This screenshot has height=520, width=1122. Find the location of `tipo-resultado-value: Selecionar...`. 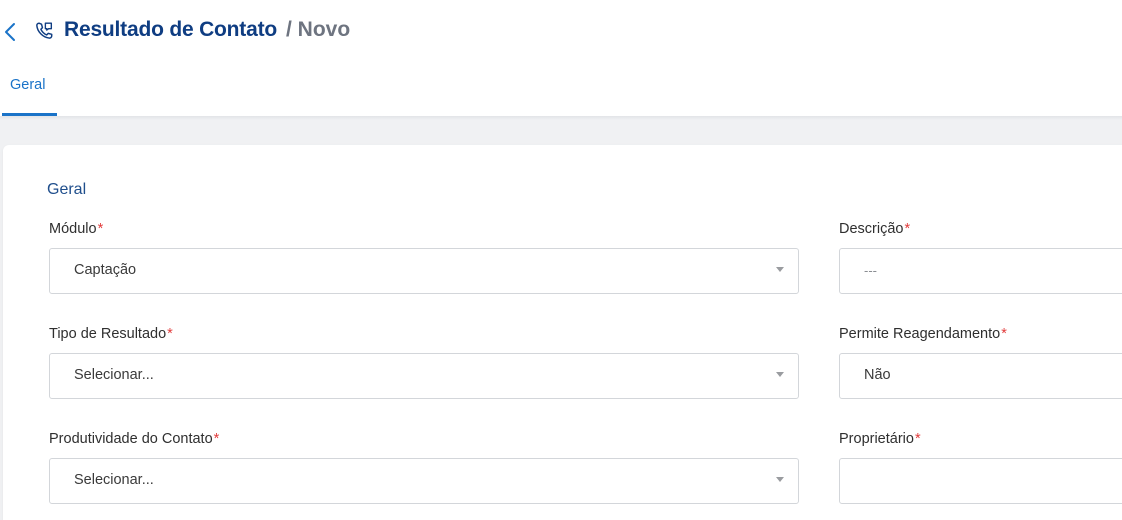

tipo-resultado-value: Selecionar... is located at coordinates (114, 375).